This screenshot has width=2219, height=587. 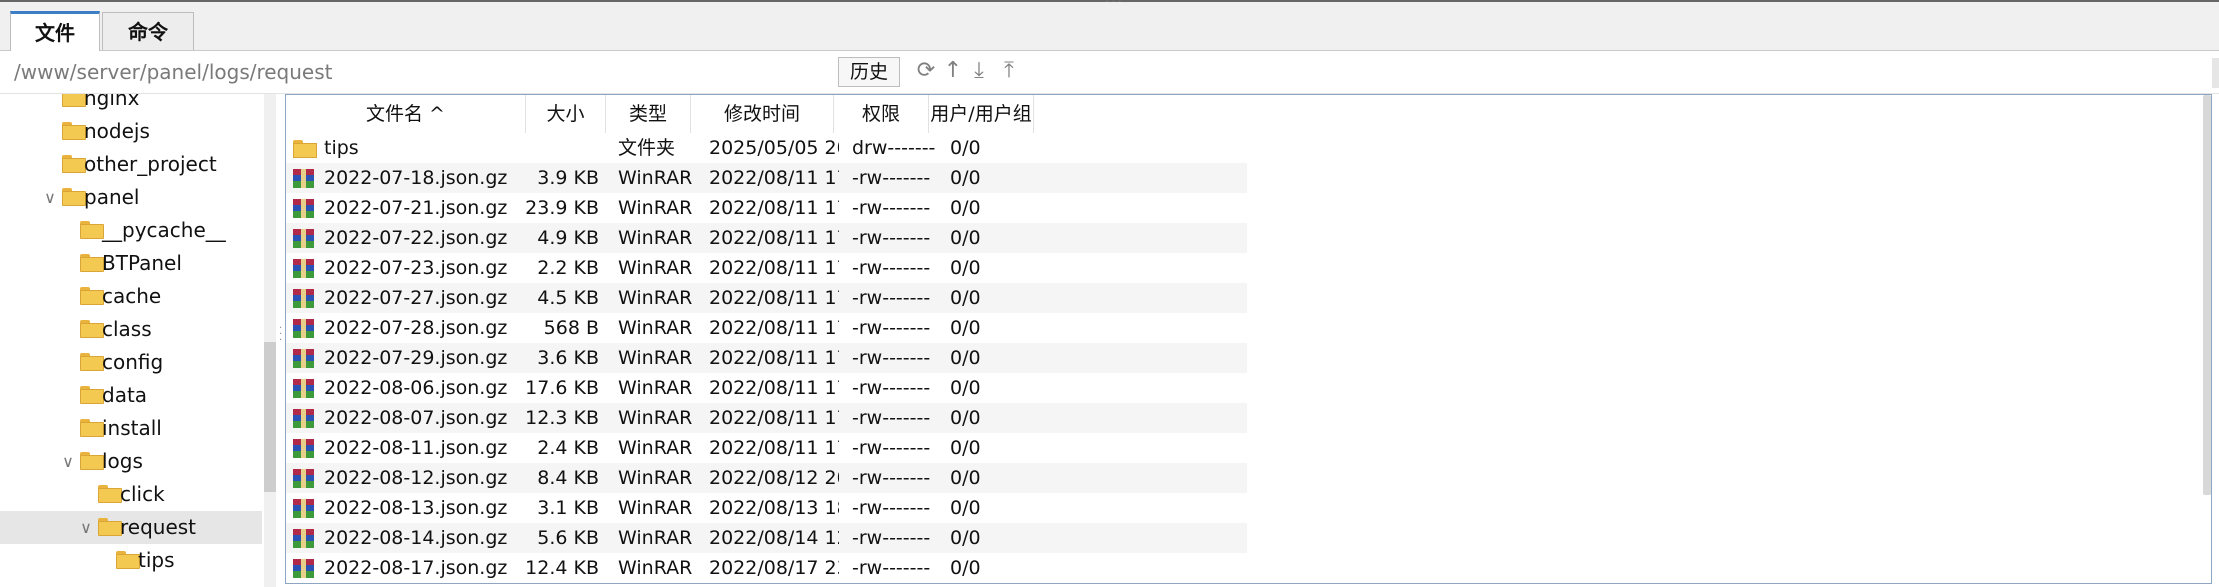 I want to click on tree-item: BTPanel, so click(x=131, y=263).